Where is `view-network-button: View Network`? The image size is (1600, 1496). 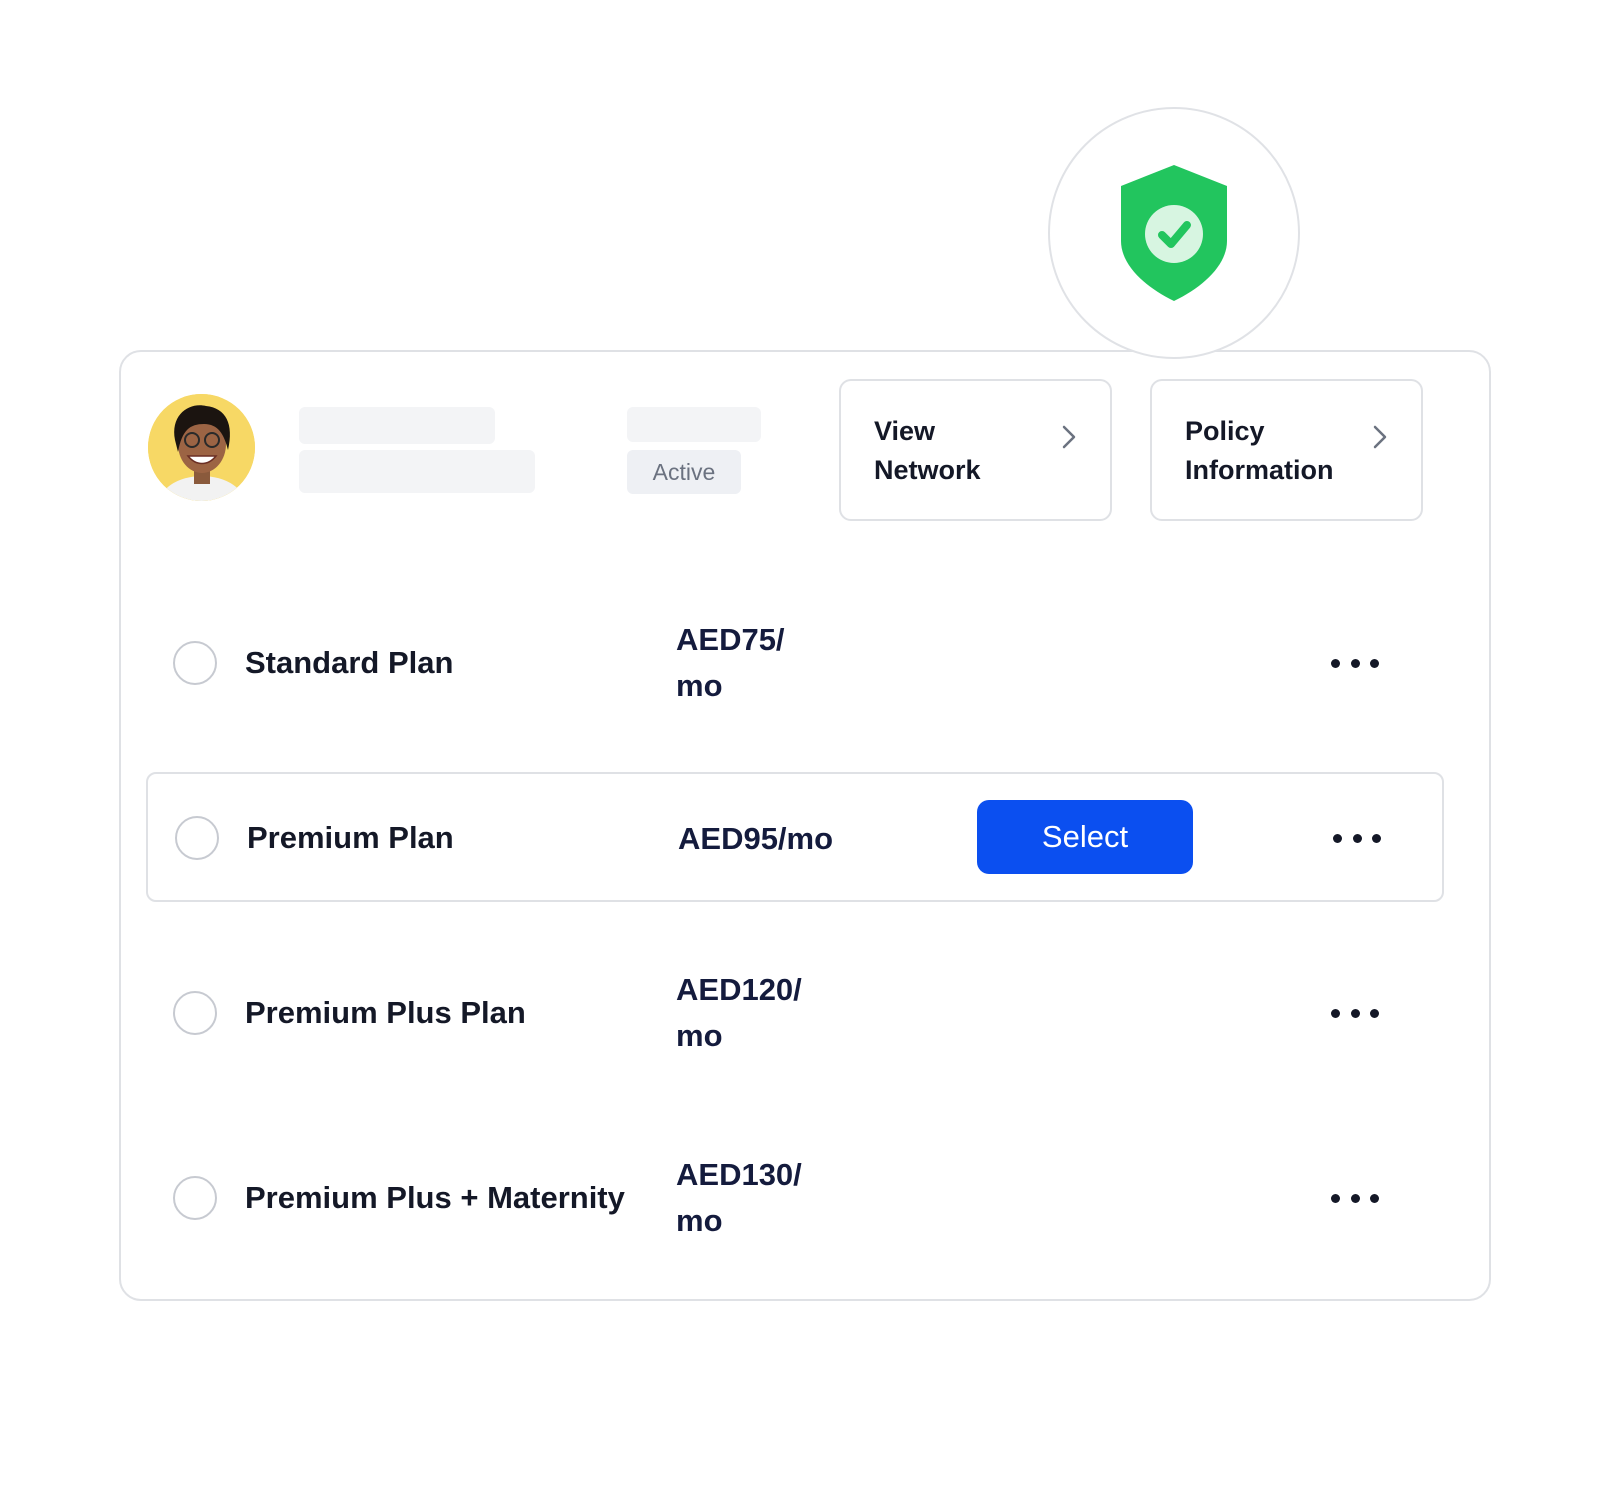
view-network-button: View Network is located at coordinates (975, 450).